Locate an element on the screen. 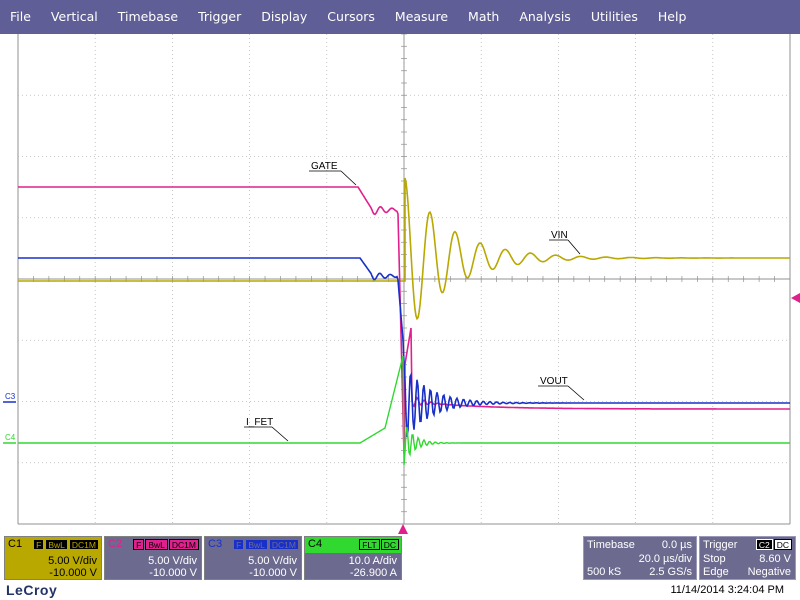  menu-vertical: Vertical is located at coordinates (74, 17).